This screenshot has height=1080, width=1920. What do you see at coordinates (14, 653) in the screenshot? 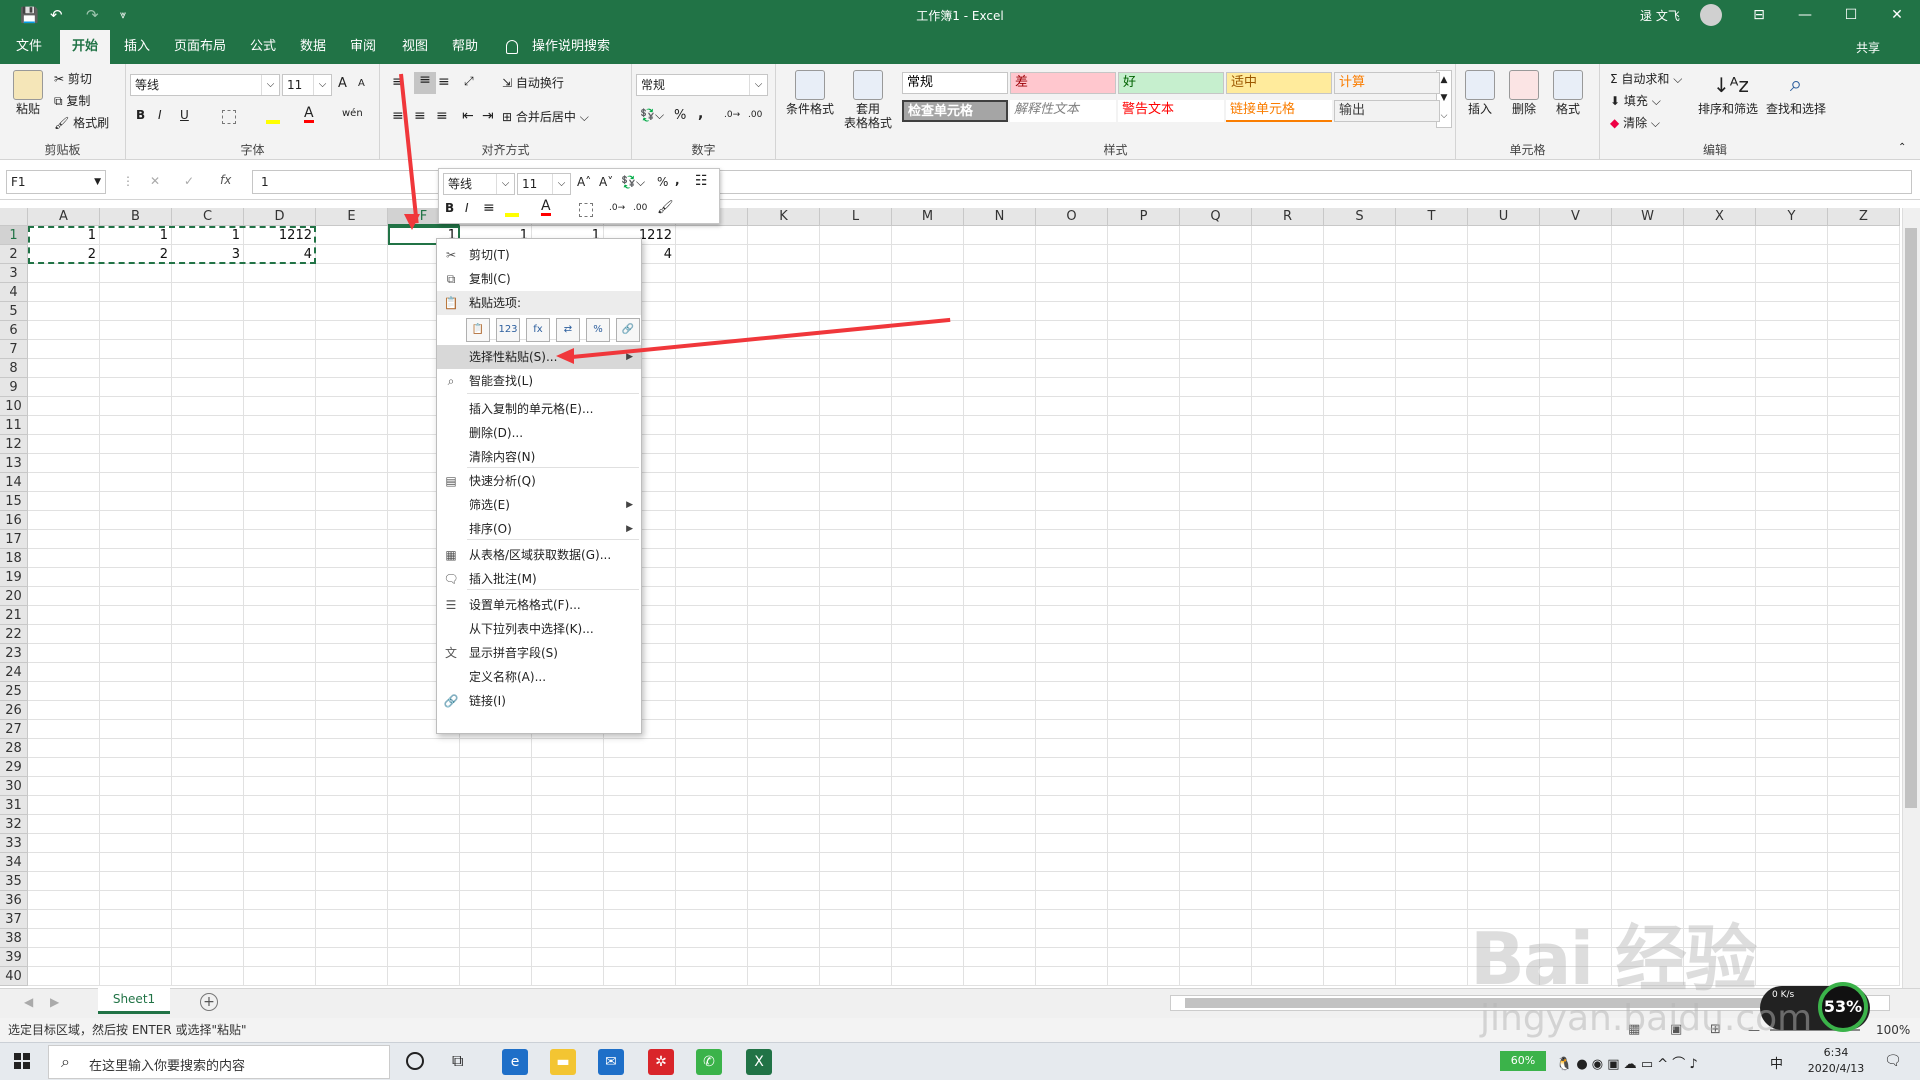
I see `row-header: 23` at bounding box center [14, 653].